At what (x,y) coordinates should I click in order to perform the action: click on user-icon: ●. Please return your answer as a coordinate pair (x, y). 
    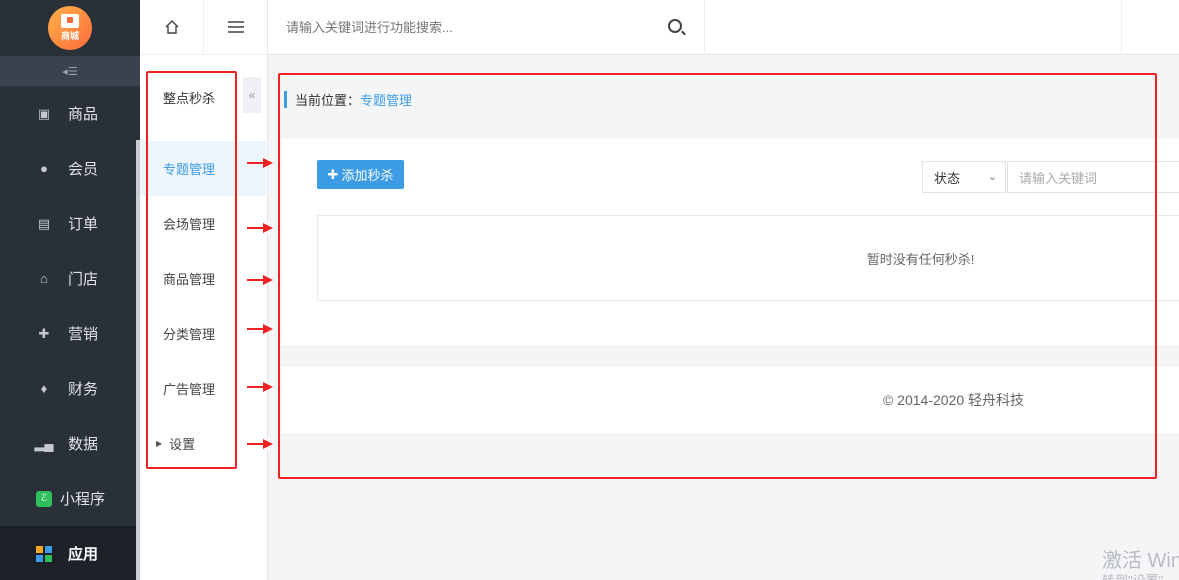
    Looking at the image, I should click on (44, 168).